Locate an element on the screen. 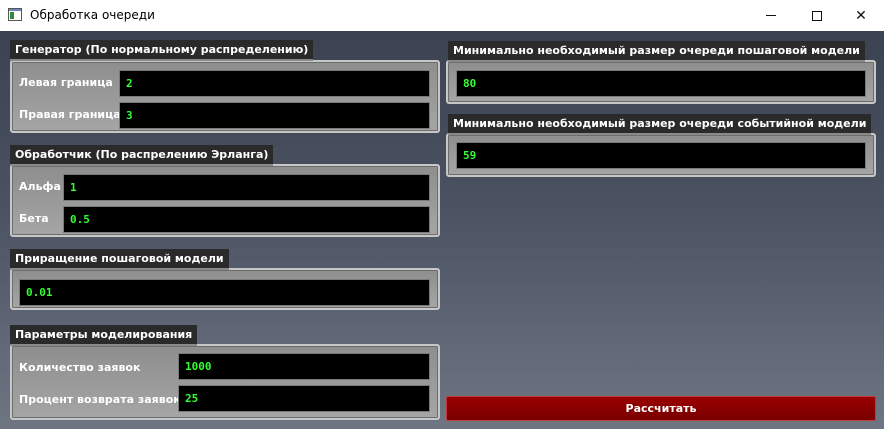 The width and height of the screenshot is (884, 429). window-title: Обработка очереди is located at coordinates (92, 15).